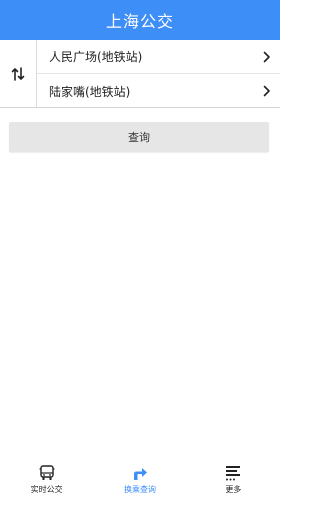 This screenshot has height=505, width=320. I want to click on tab-transfer-query: 换乘查询, so click(139, 483).